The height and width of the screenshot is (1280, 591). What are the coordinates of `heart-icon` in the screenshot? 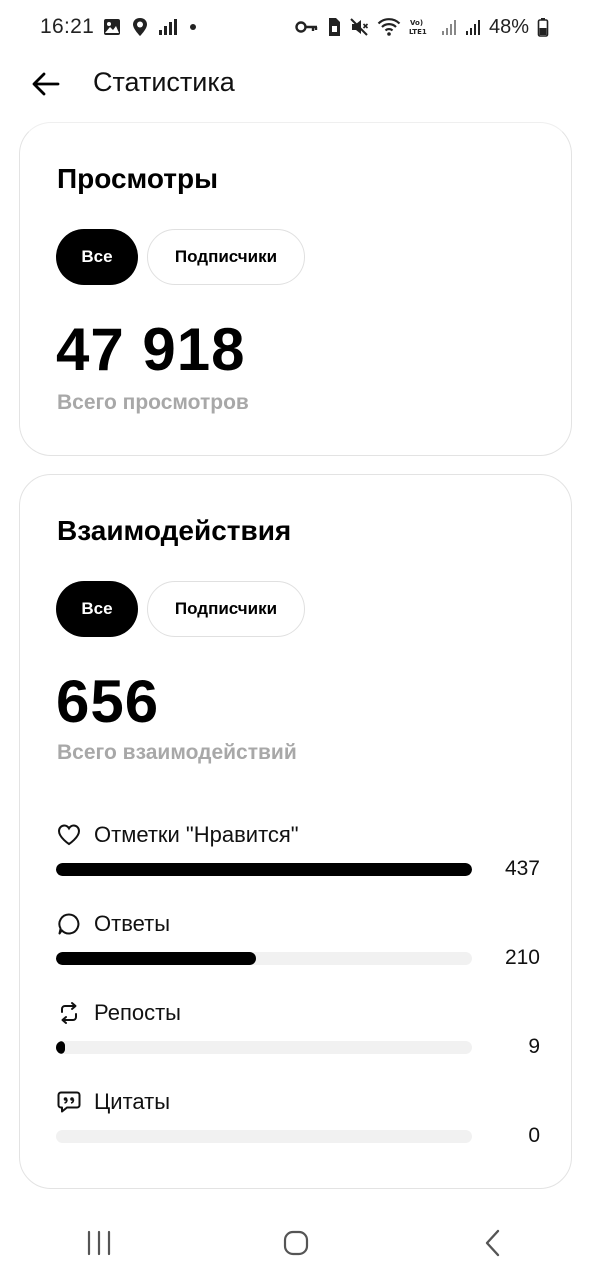 It's located at (69, 835).